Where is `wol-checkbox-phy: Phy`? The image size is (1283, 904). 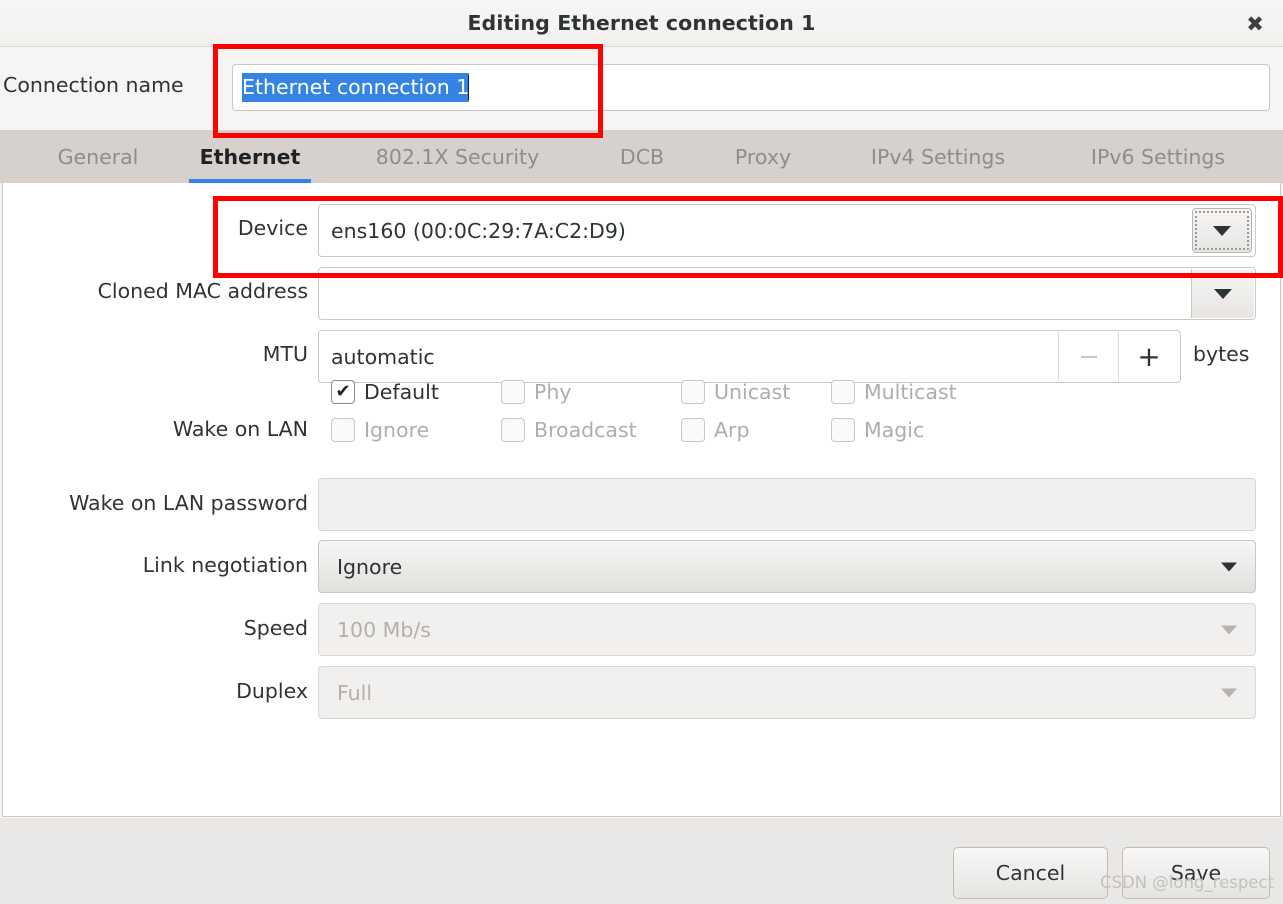 wol-checkbox-phy: Phy is located at coordinates (536, 392).